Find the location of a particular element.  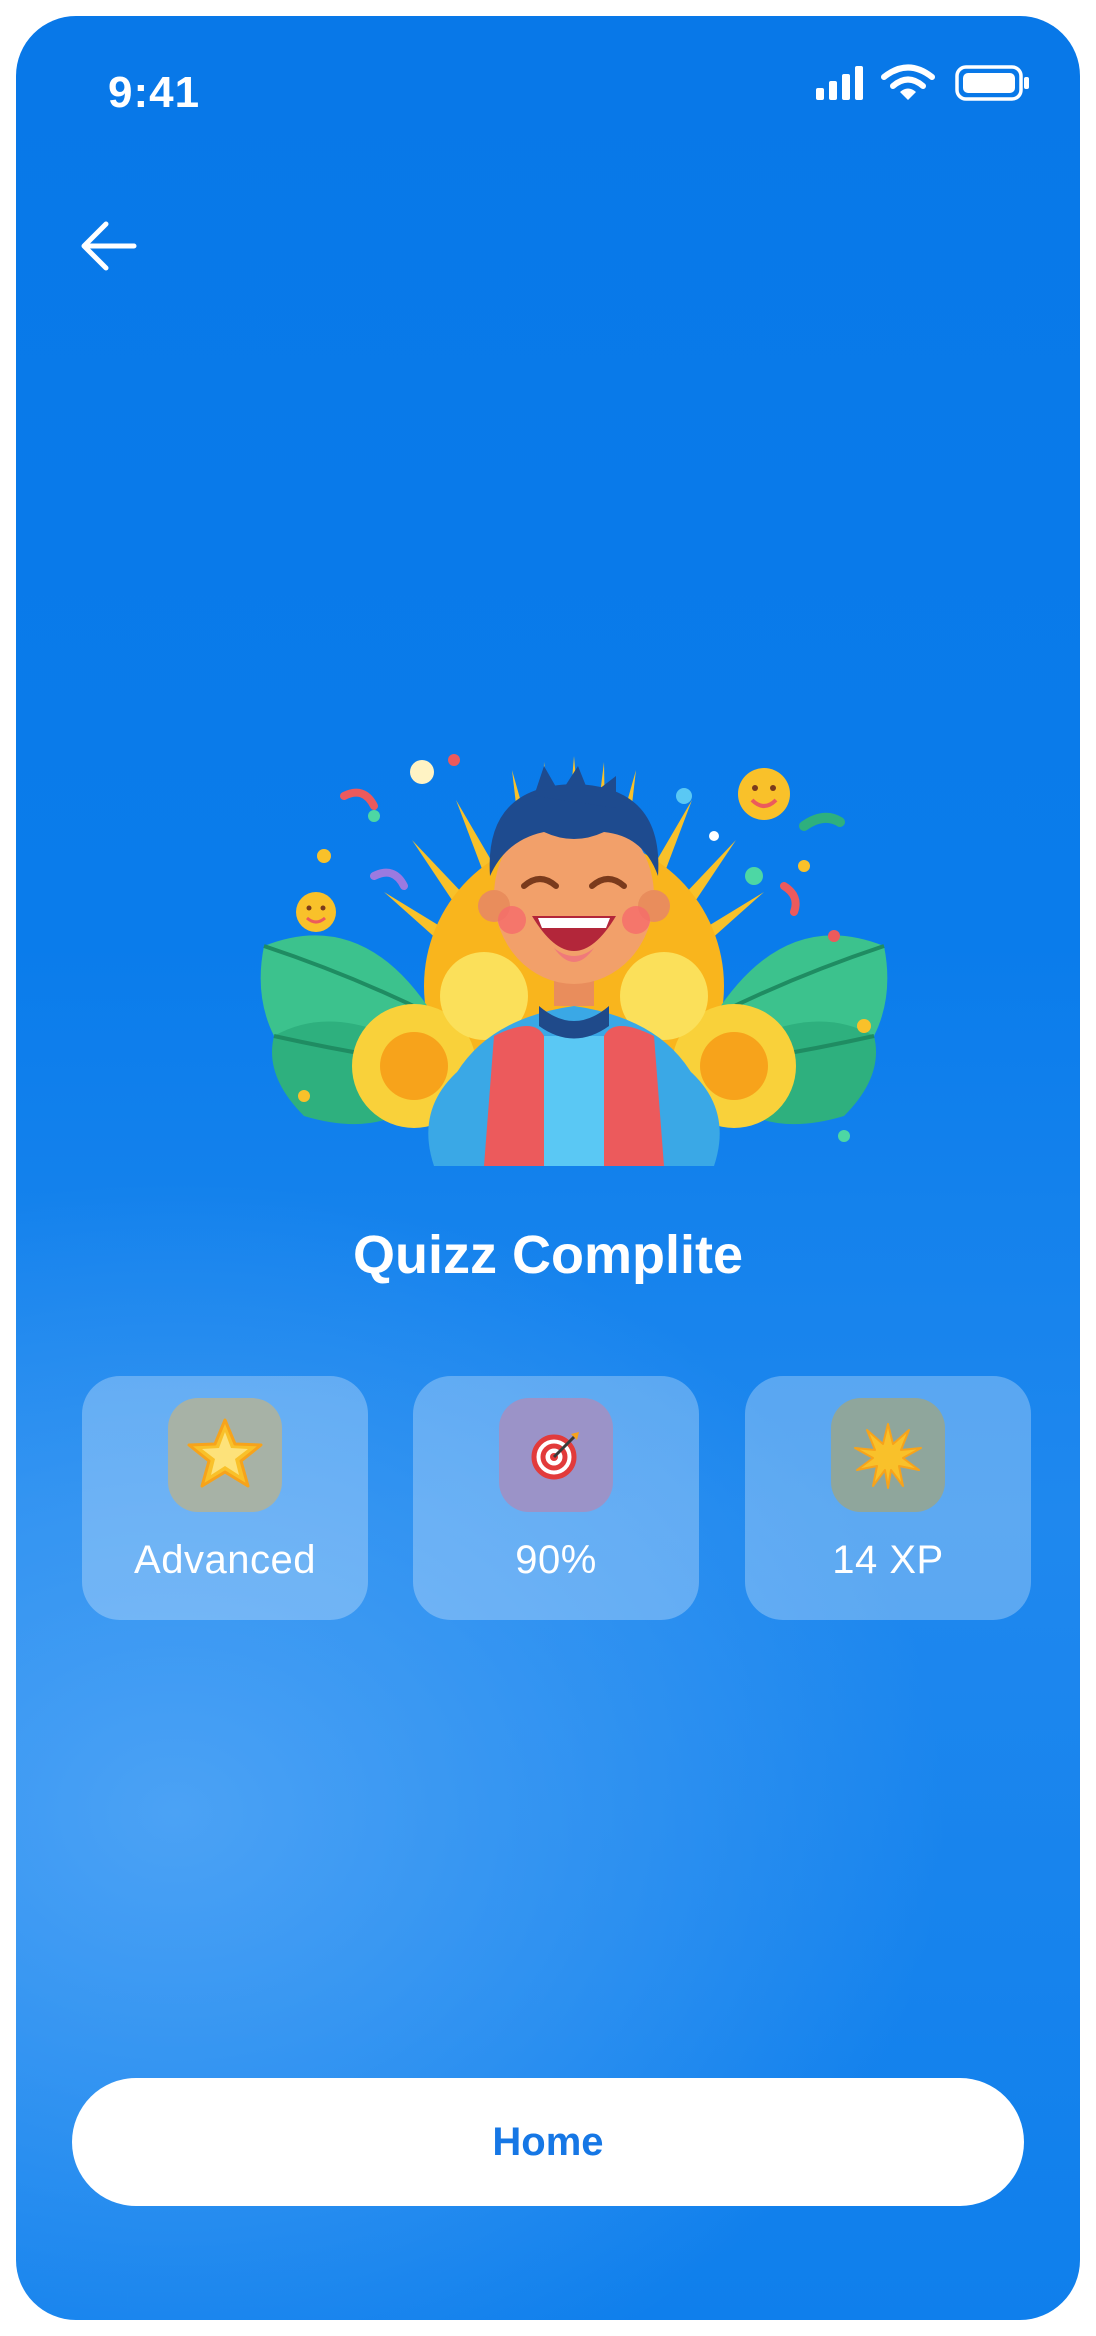

target-icon is located at coordinates (556, 1455).